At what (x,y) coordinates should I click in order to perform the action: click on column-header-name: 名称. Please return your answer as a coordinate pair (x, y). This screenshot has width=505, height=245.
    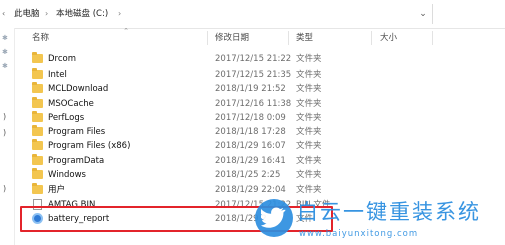
    Looking at the image, I should click on (40, 38).